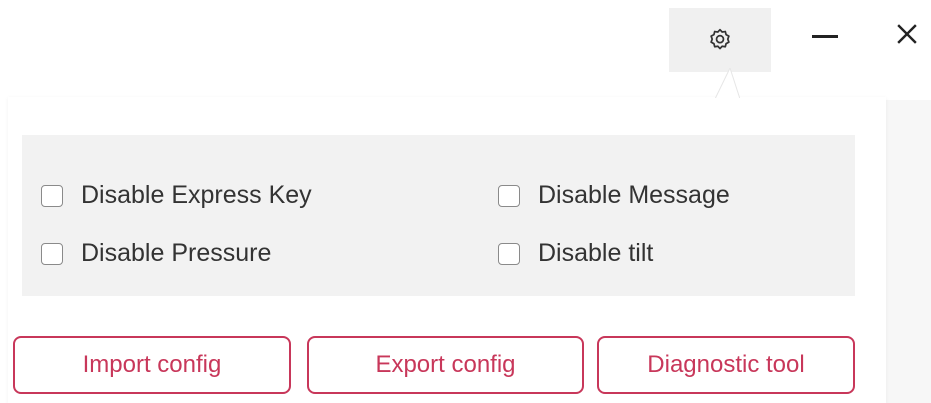 This screenshot has height=403, width=931. Describe the element at coordinates (726, 365) in the screenshot. I see `diagnostic-tool-button: Diagnostic tool` at that location.